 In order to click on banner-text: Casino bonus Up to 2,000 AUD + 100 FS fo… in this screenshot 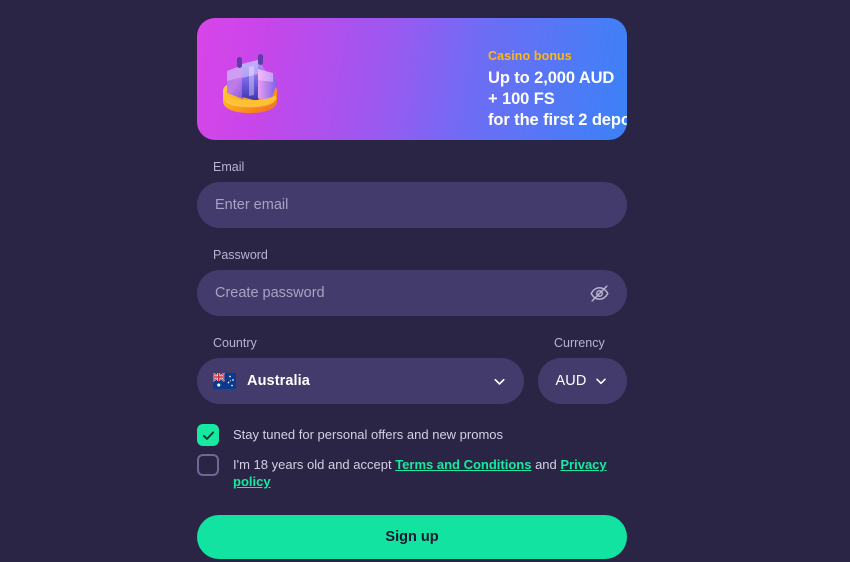, I will do `click(557, 90)`.